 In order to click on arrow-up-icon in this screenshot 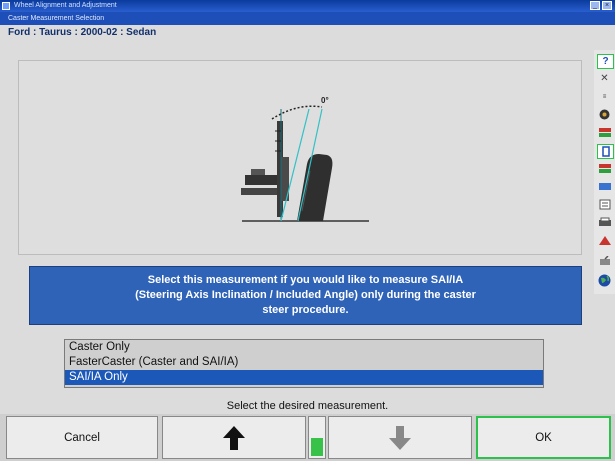, I will do `click(234, 437)`.